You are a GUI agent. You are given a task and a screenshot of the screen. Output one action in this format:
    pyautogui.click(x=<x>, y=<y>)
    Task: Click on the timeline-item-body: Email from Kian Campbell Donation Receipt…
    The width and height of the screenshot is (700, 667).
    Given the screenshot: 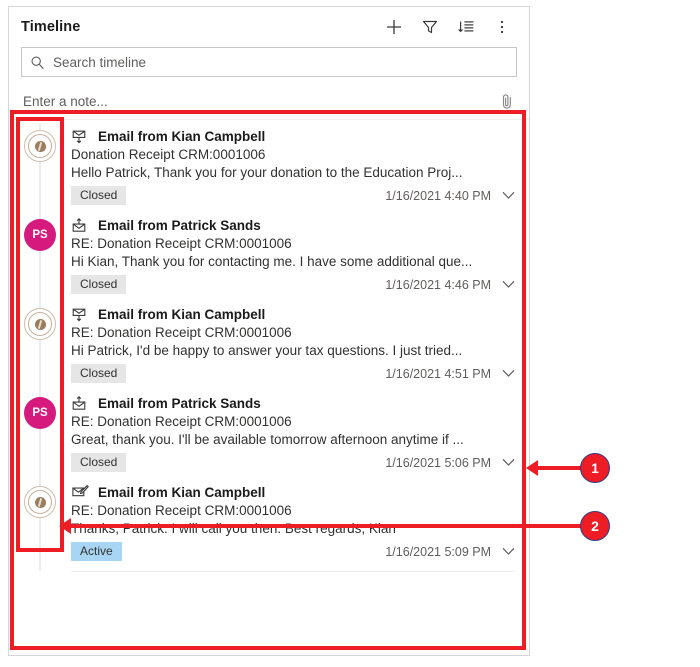 What is the action you would take?
    pyautogui.click(x=293, y=165)
    